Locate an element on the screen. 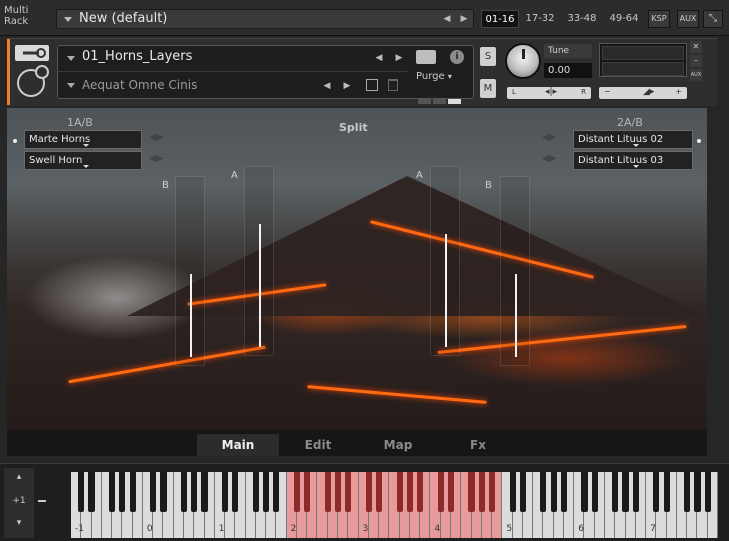  tune-value: 0.00 is located at coordinates (568, 70).